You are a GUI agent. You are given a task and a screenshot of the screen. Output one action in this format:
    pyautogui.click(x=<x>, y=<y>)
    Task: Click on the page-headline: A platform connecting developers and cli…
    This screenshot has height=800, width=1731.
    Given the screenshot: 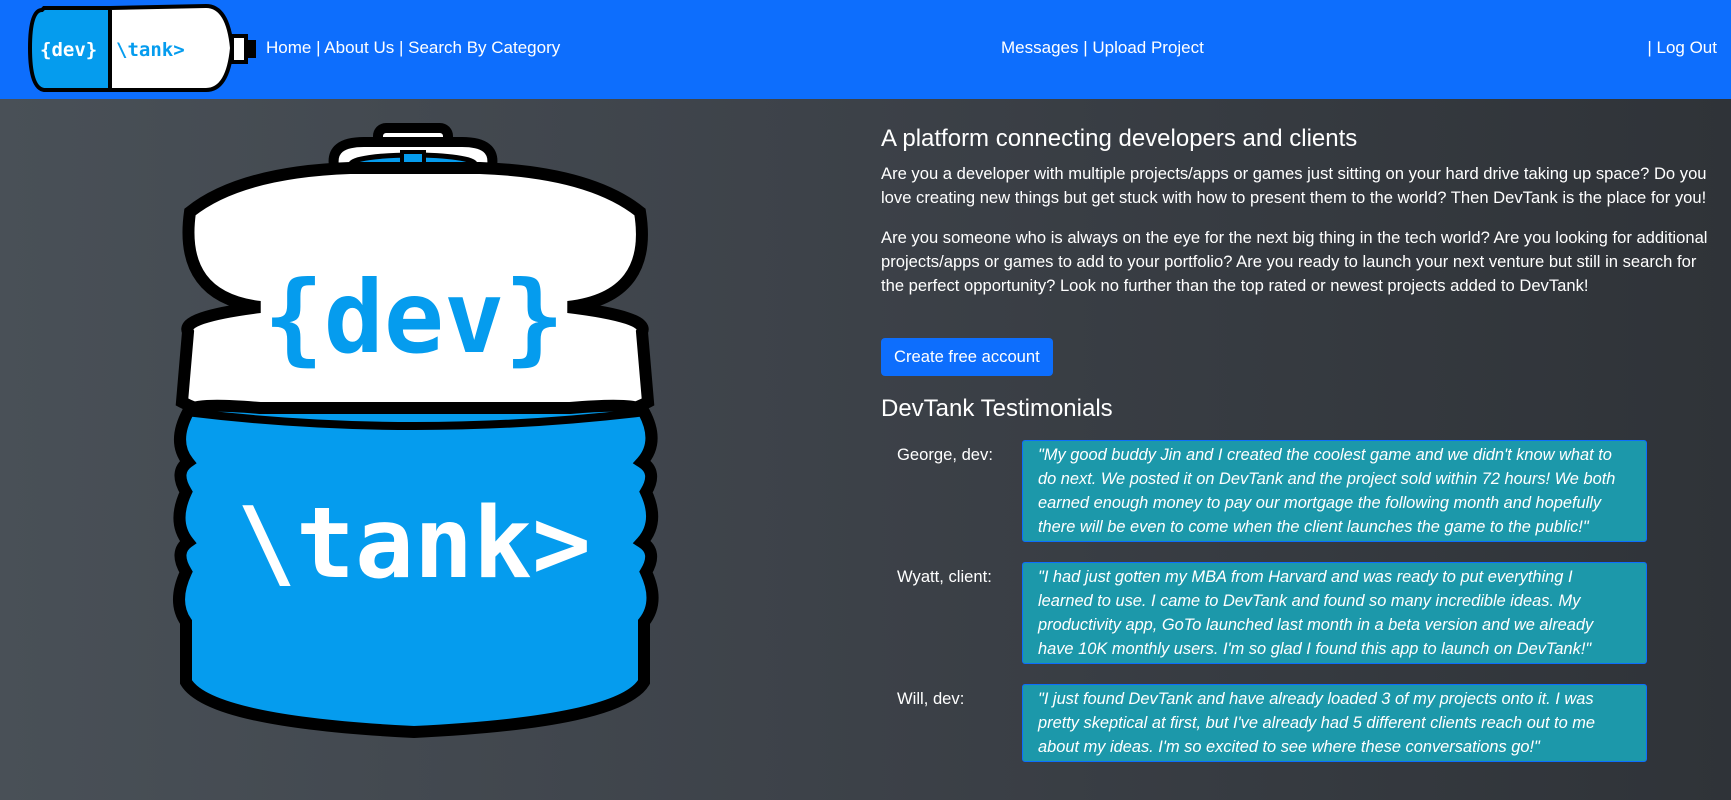 What is the action you would take?
    pyautogui.click(x=1119, y=138)
    